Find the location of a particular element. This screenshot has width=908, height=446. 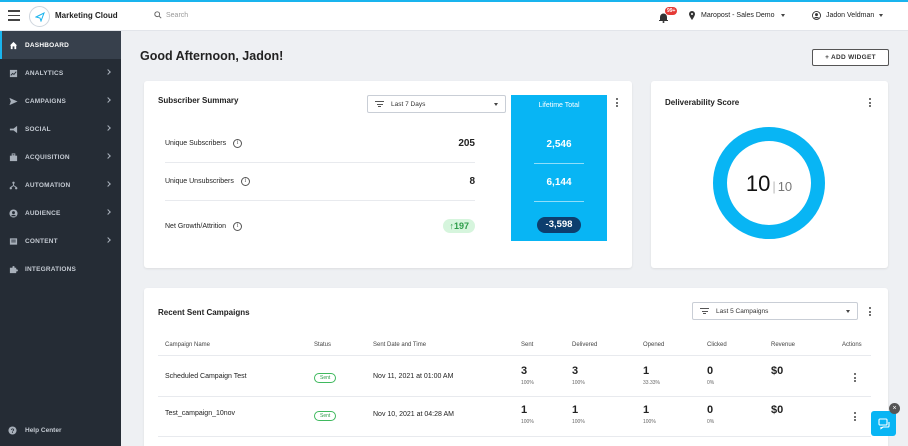

column-header: Revenue is located at coordinates (783, 345).